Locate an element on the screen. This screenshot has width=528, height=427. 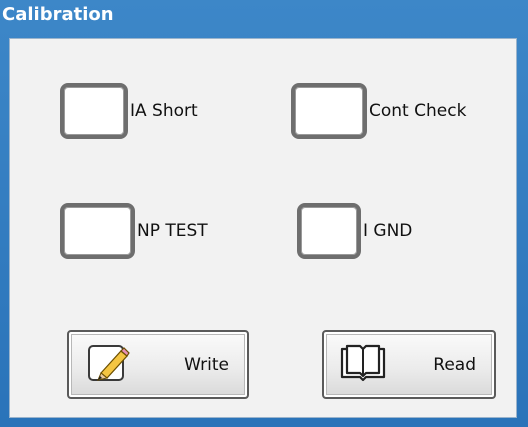
ia-short-checkbox is located at coordinates (94, 111).